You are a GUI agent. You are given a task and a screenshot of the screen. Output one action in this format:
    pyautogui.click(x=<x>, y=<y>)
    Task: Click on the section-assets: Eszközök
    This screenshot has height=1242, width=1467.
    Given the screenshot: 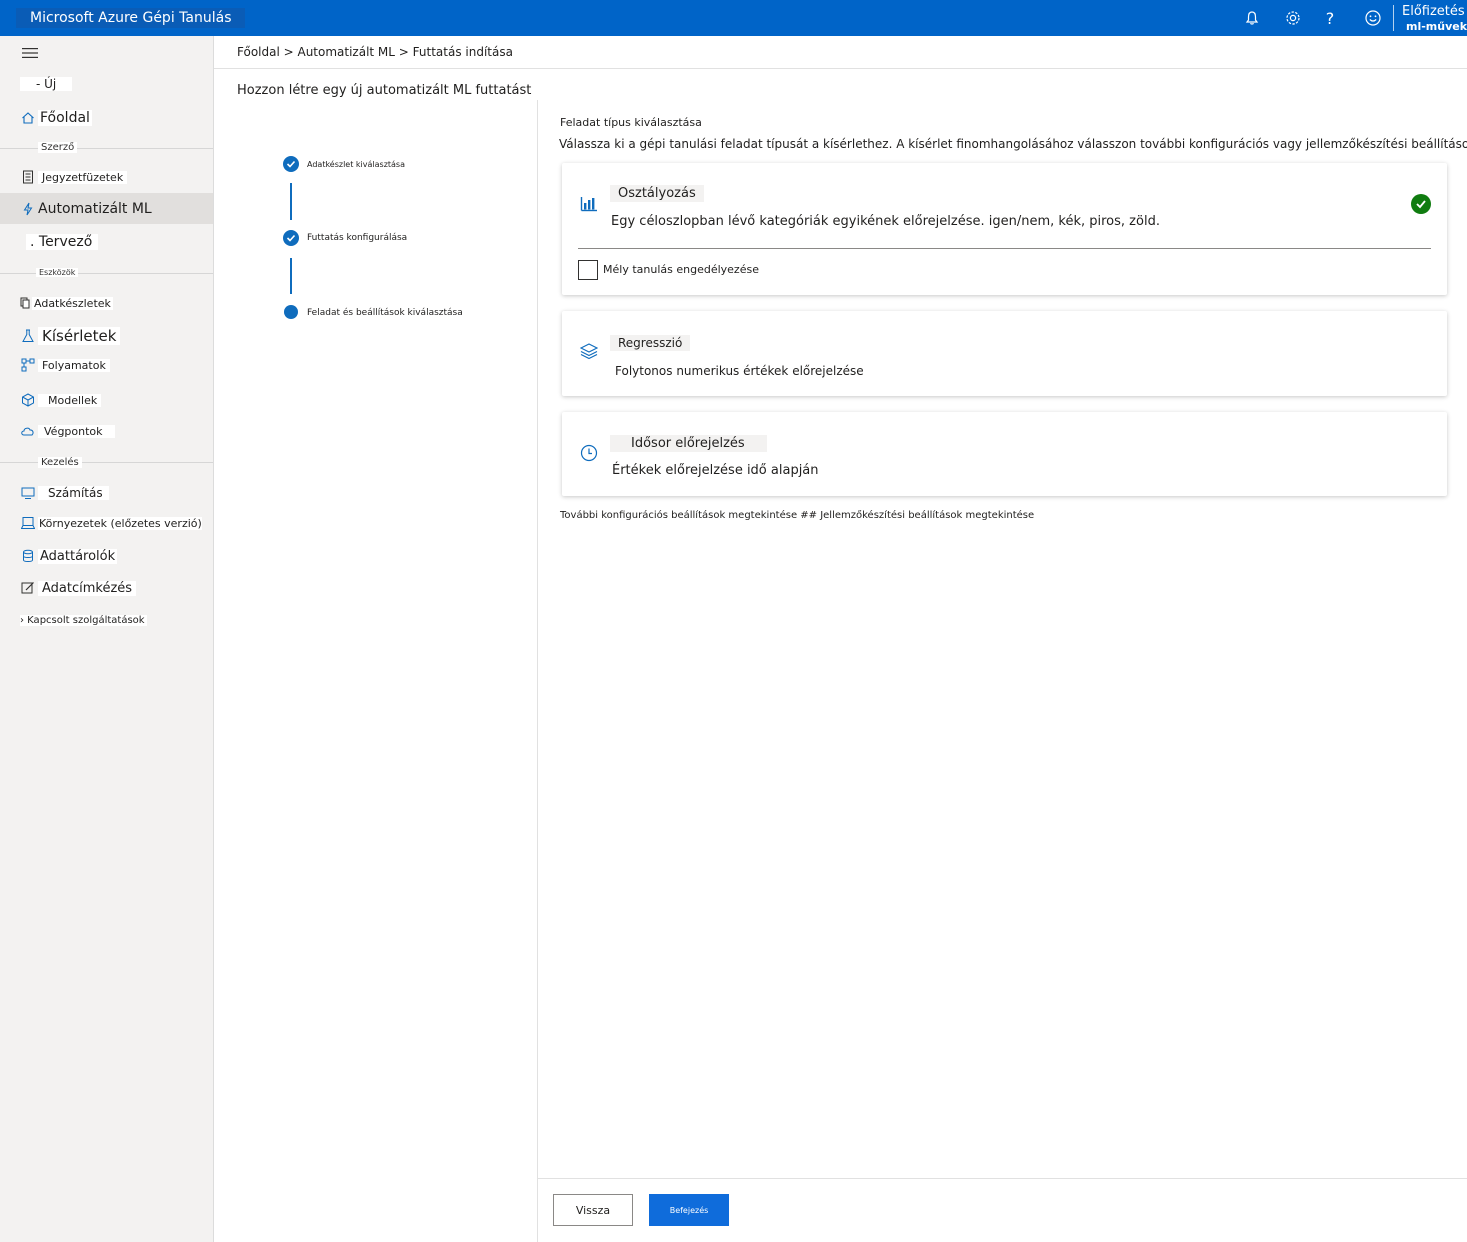 What is the action you would take?
    pyautogui.click(x=57, y=272)
    